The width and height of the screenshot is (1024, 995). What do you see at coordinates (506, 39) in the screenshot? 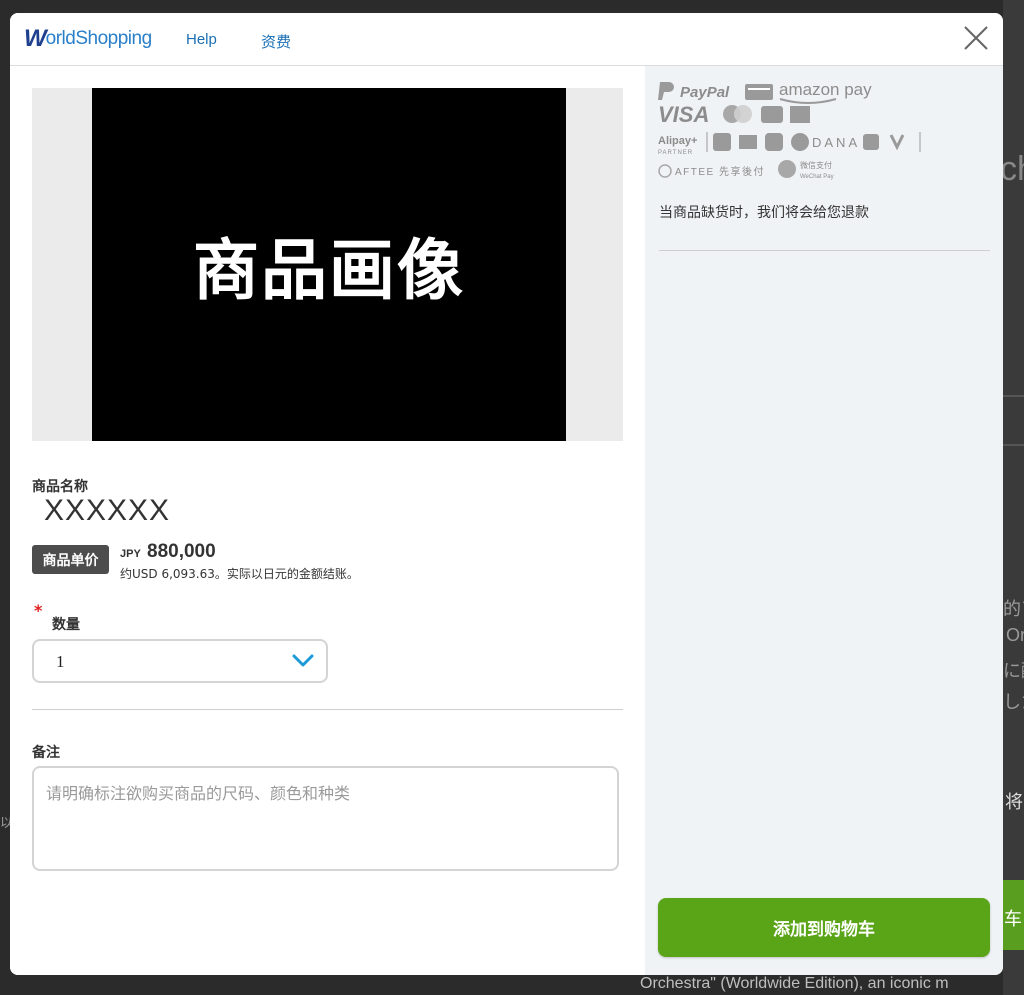
I see `modal-header: WorldShopping Help 资费` at bounding box center [506, 39].